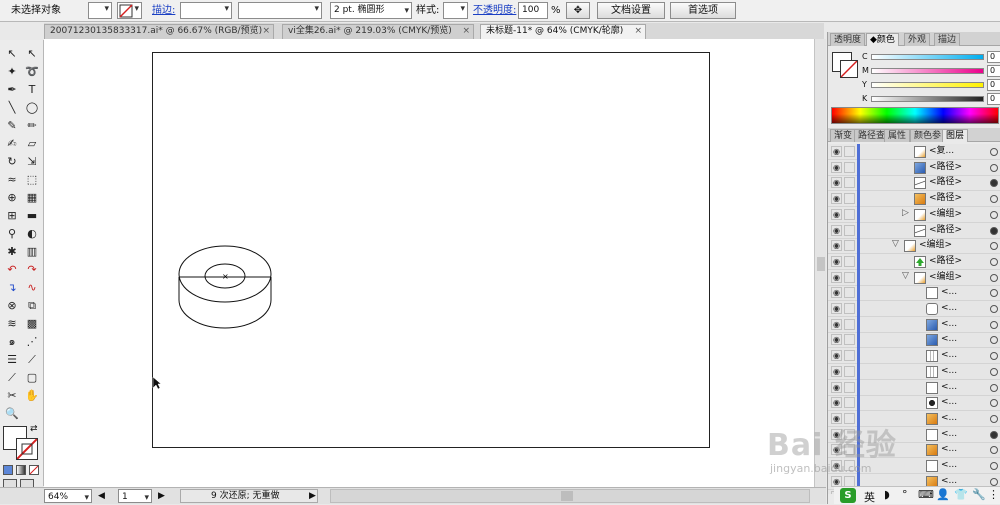 Image resolution: width=1000 pixels, height=505 pixels. I want to click on stroke-link: 描边:, so click(163, 10).